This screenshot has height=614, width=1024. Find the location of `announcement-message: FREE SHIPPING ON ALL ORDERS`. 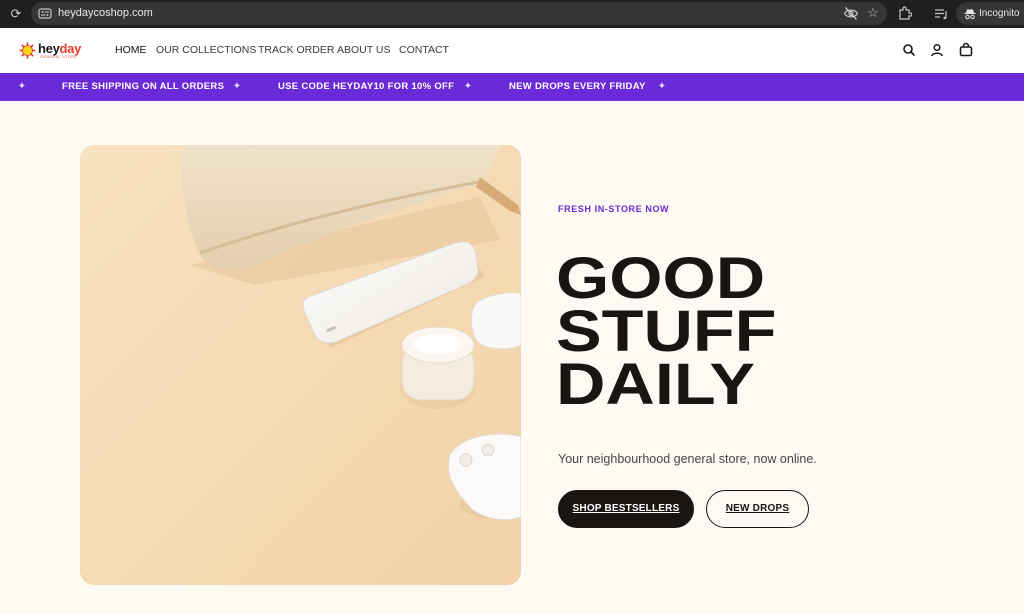

announcement-message: FREE SHIPPING ON ALL ORDERS is located at coordinates (143, 86).